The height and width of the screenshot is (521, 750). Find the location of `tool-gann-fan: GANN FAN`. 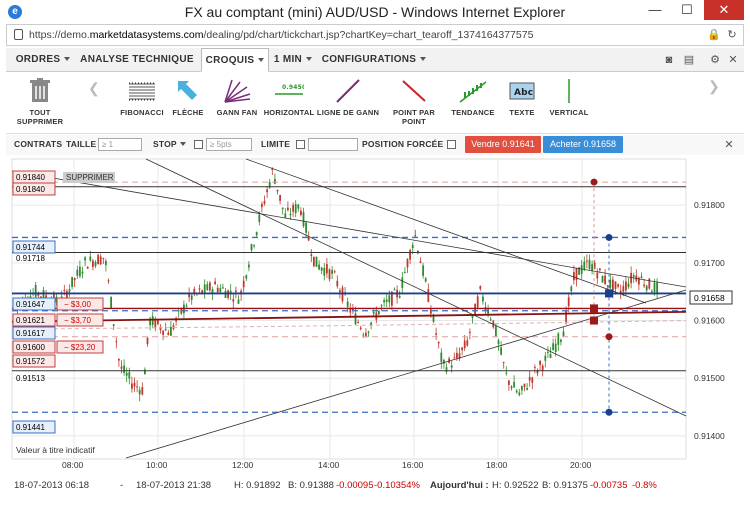

tool-gann-fan: GANN FAN is located at coordinates (237, 97).